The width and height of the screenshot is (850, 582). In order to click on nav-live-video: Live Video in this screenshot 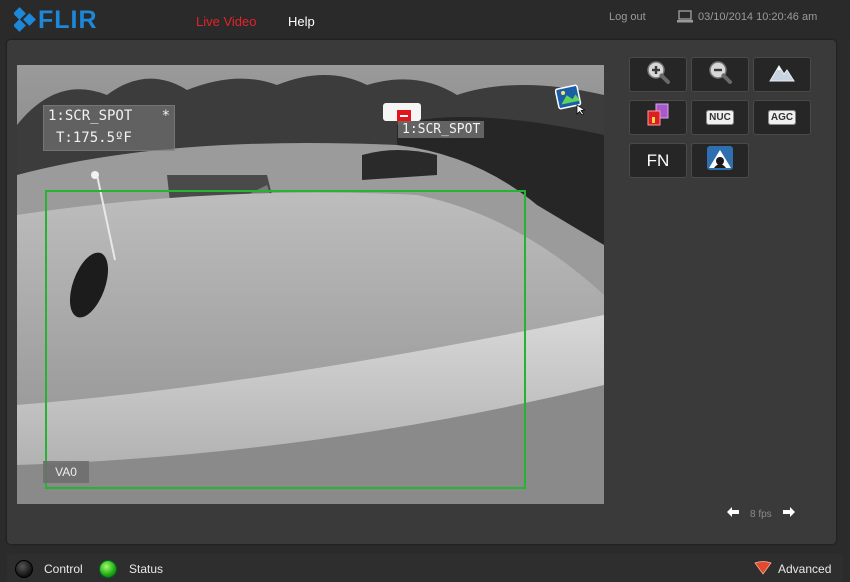, I will do `click(226, 21)`.